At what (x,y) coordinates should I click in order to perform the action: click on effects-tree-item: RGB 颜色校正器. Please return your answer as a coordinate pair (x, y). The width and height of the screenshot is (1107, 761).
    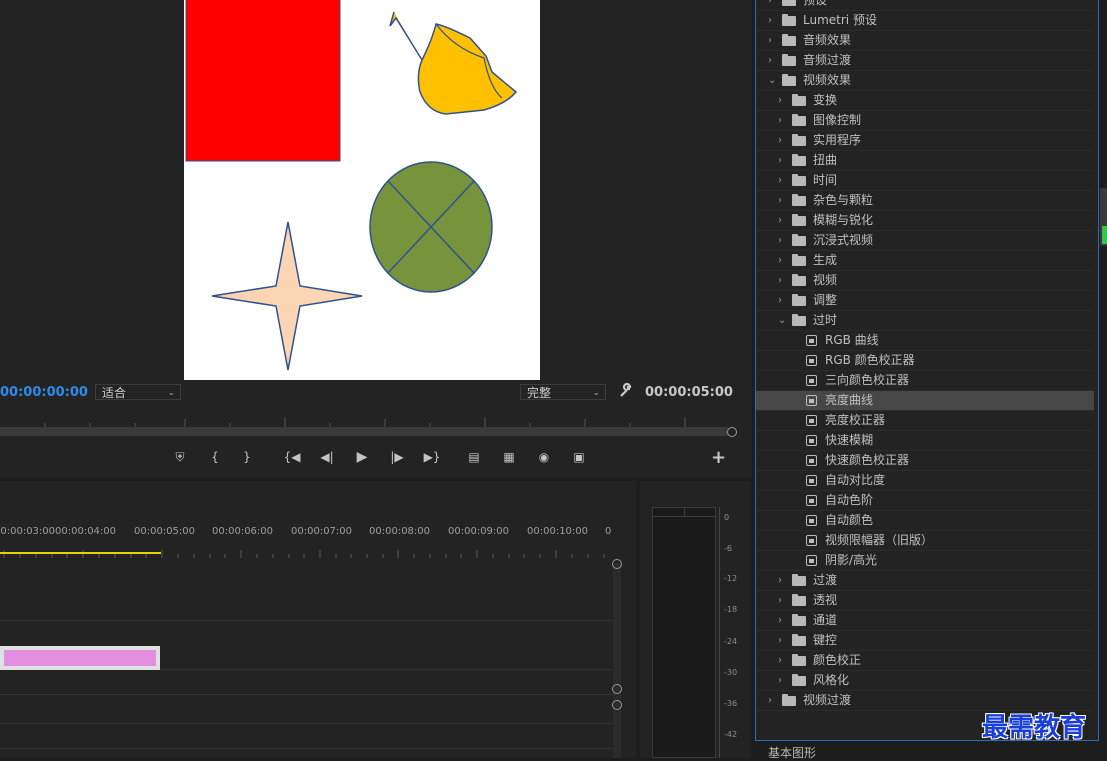
    Looking at the image, I should click on (925, 361).